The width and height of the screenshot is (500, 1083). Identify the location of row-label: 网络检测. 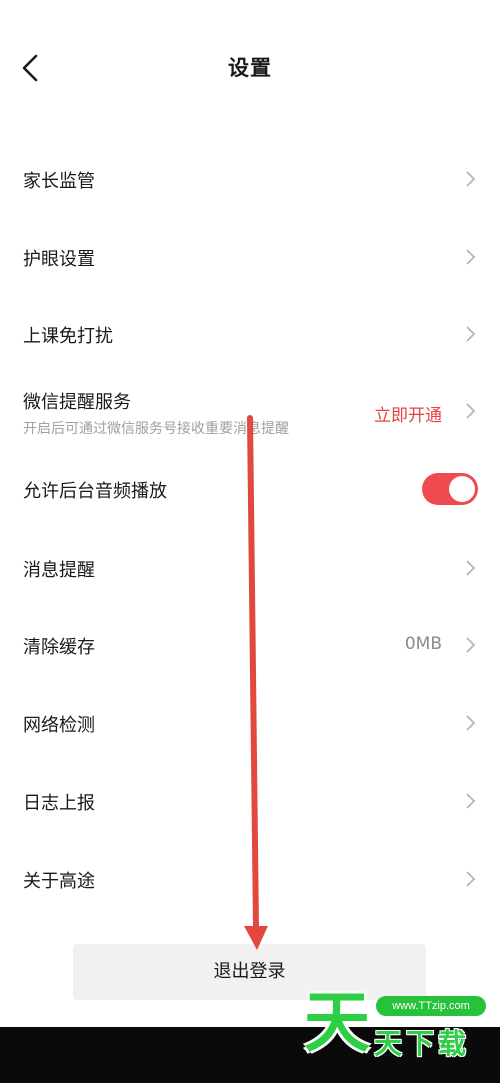
(59, 725).